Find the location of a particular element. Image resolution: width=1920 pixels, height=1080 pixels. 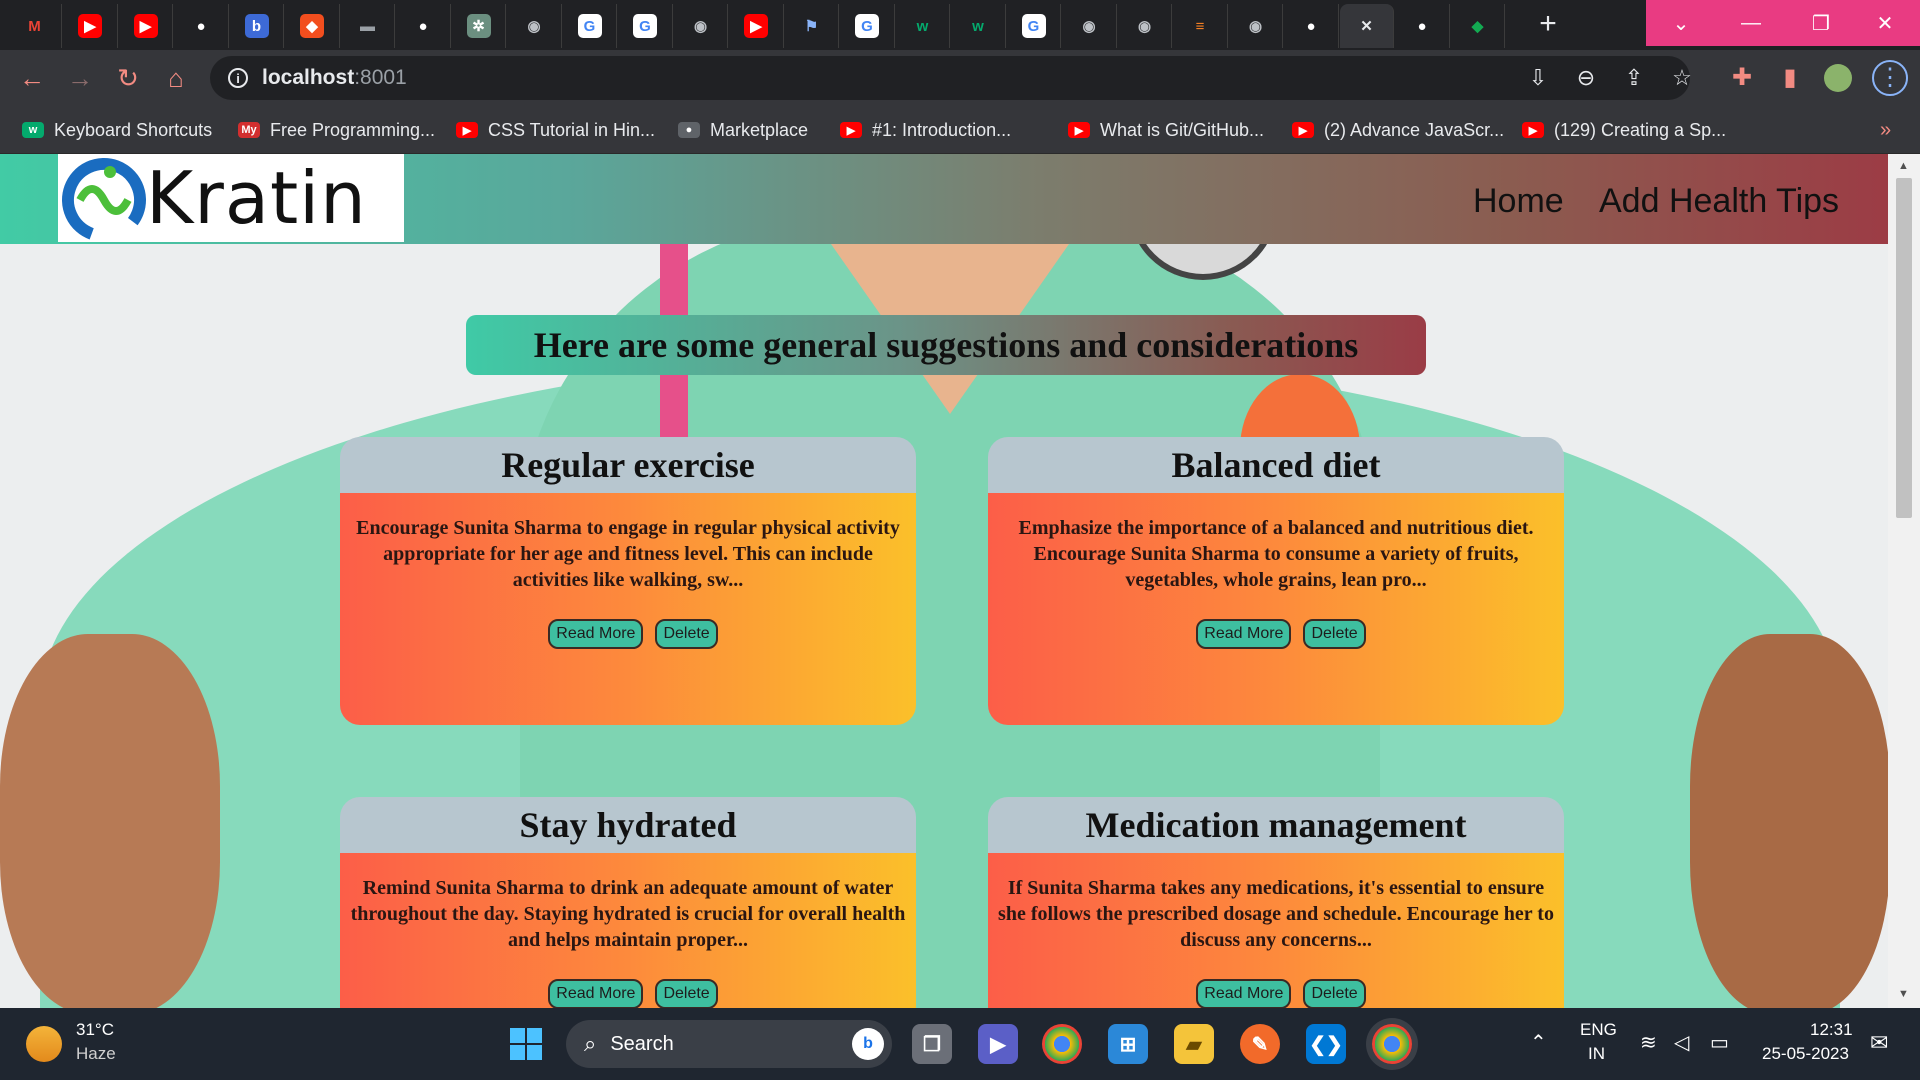

bookmark-star-icon: ☆ is located at coordinates (1682, 78).